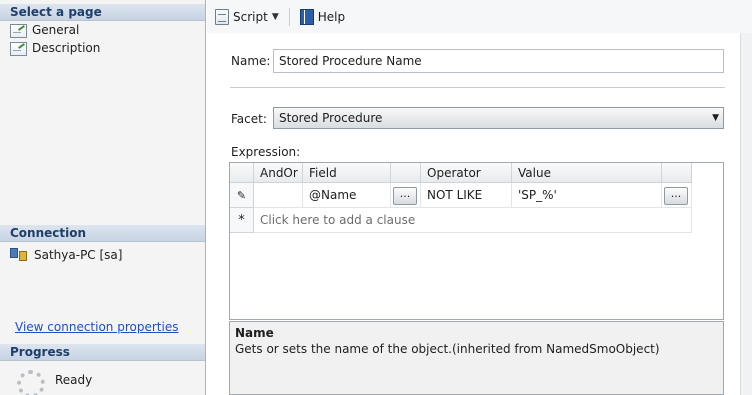  Describe the element at coordinates (242, 195) in the screenshot. I see `pencil-icon: ✎` at that location.